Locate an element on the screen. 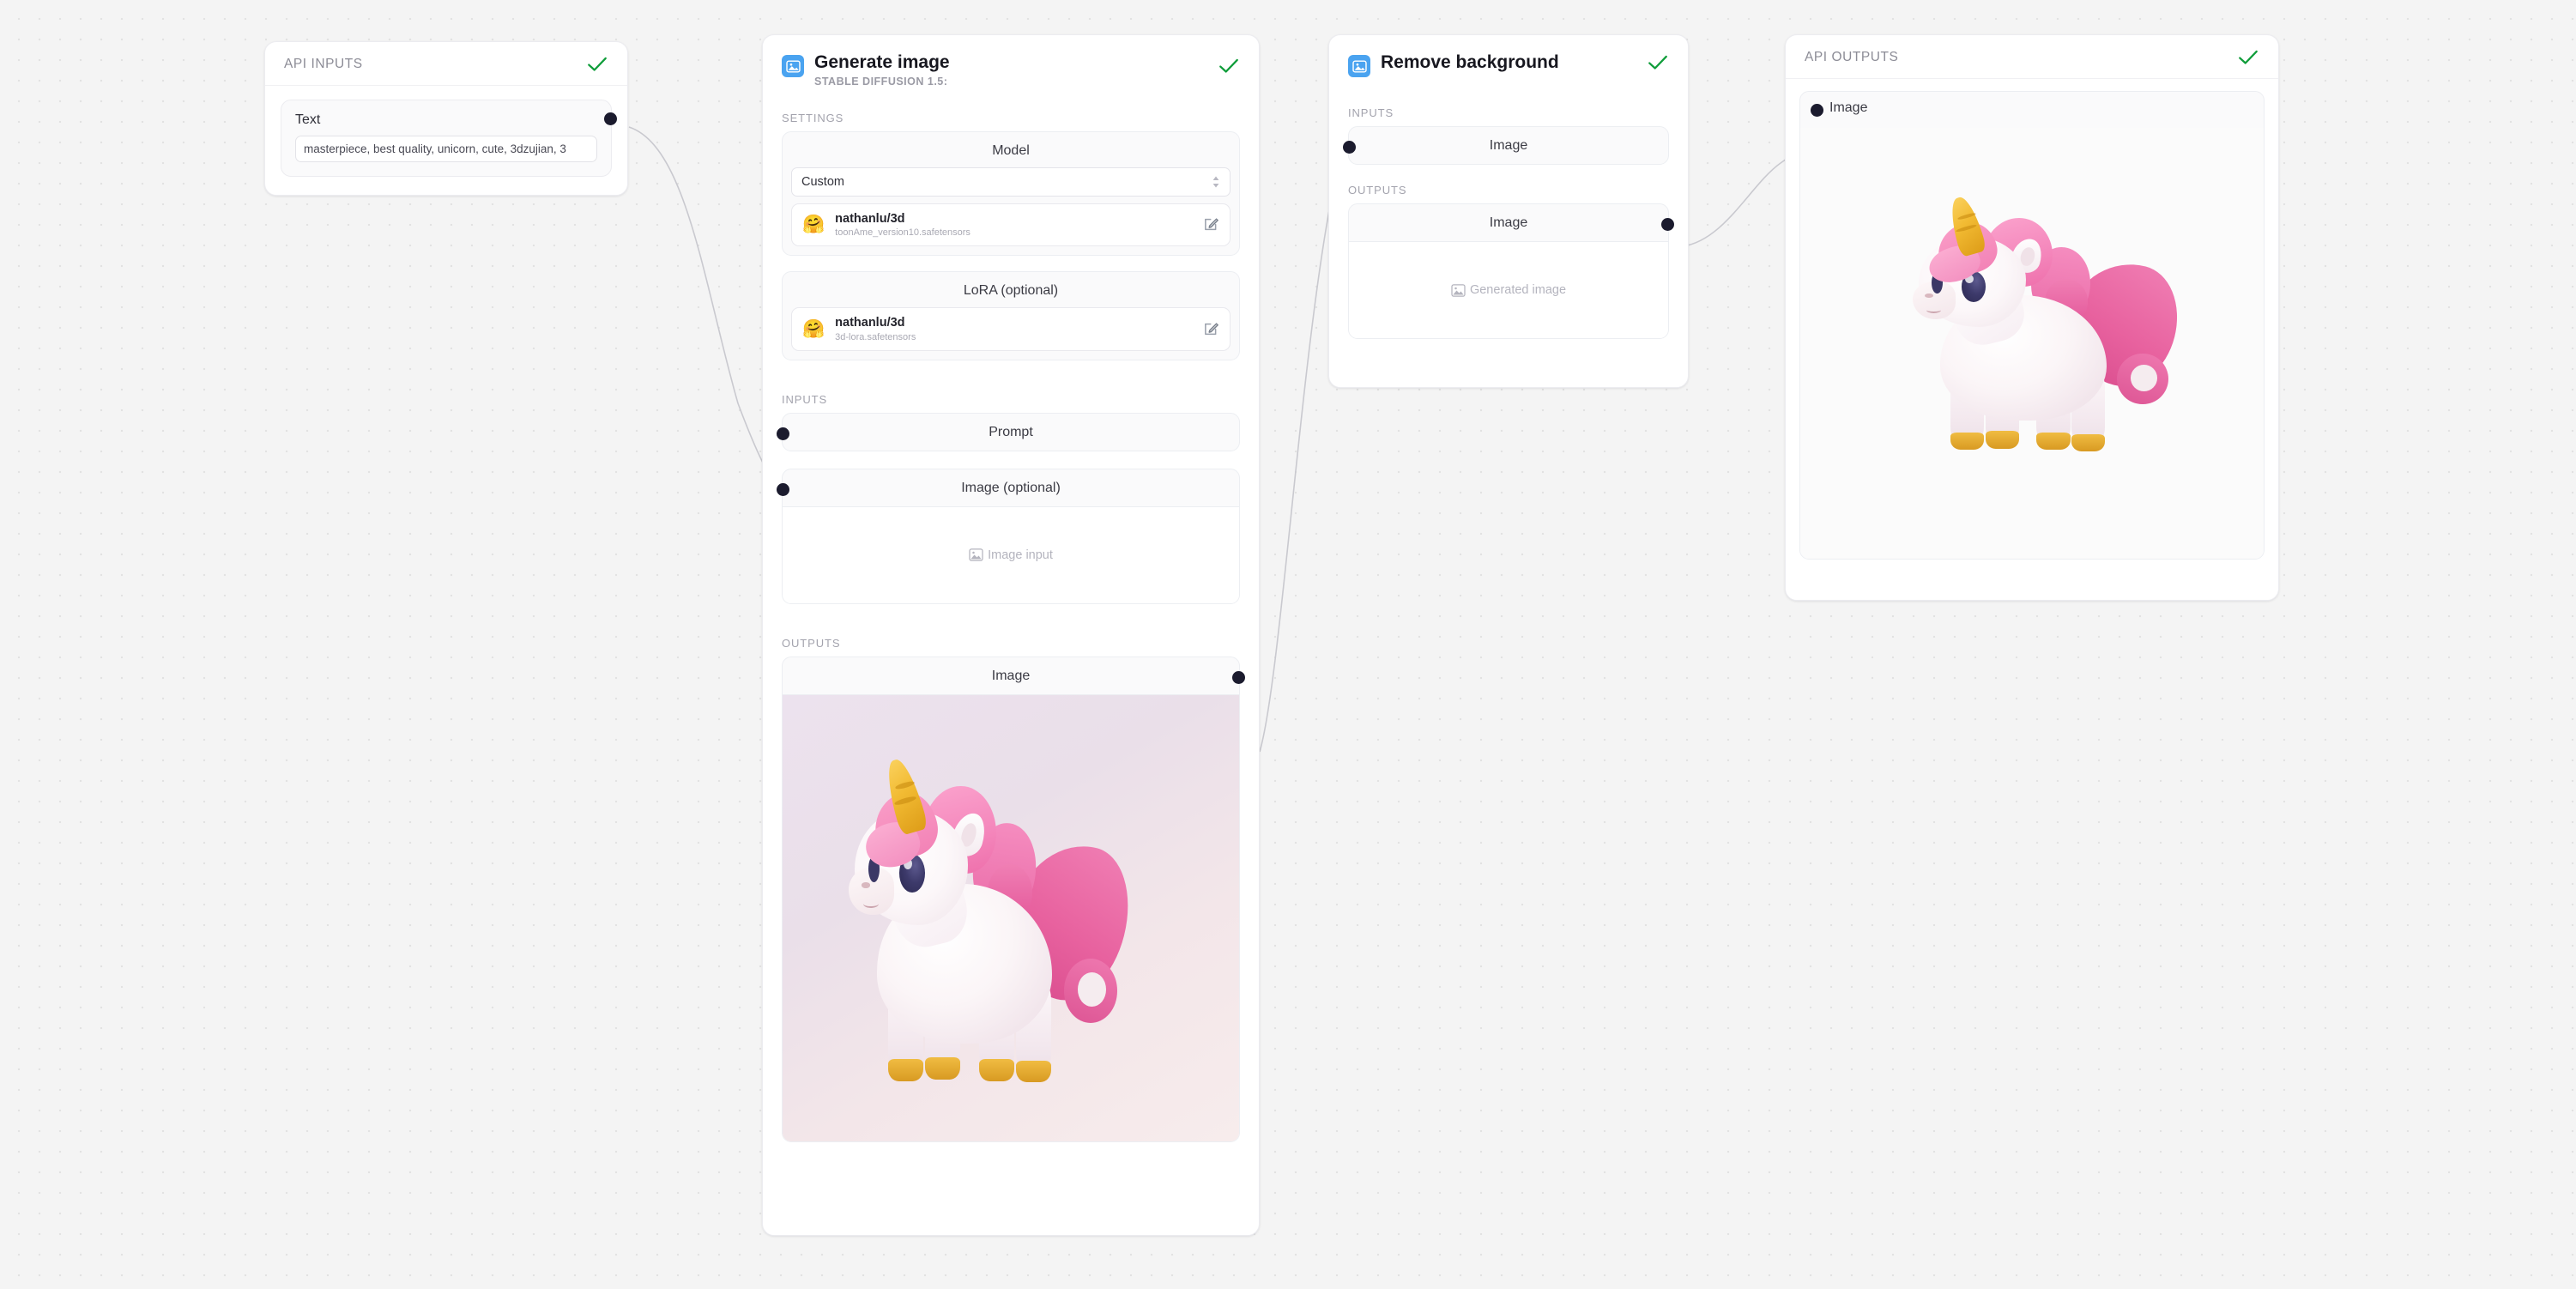  api-inputs-header: API INPUTS is located at coordinates (446, 64).